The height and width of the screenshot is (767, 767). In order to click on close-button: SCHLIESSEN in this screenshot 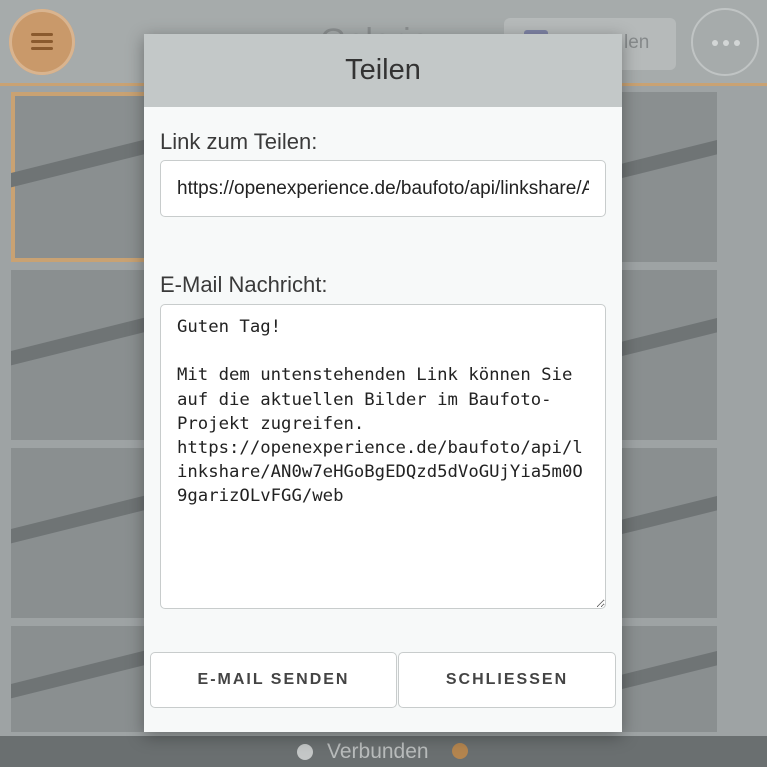, I will do `click(507, 680)`.